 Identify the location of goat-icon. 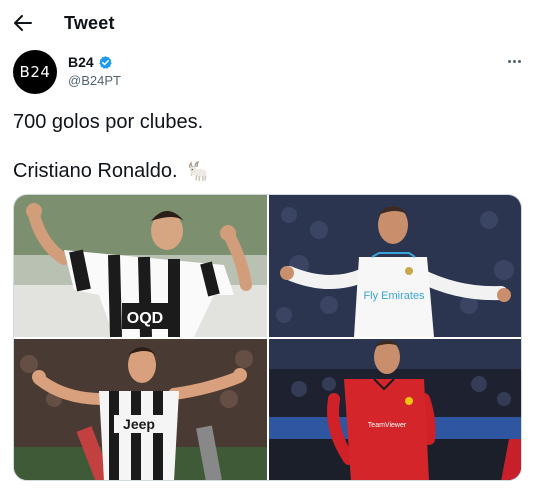
(197, 170).